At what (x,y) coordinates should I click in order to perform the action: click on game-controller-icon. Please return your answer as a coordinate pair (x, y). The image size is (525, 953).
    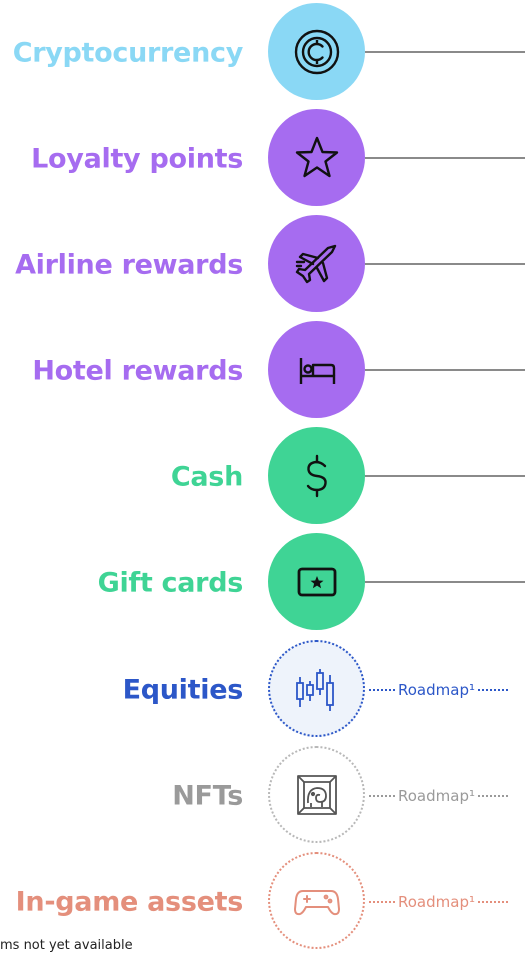
    Looking at the image, I should click on (316, 900).